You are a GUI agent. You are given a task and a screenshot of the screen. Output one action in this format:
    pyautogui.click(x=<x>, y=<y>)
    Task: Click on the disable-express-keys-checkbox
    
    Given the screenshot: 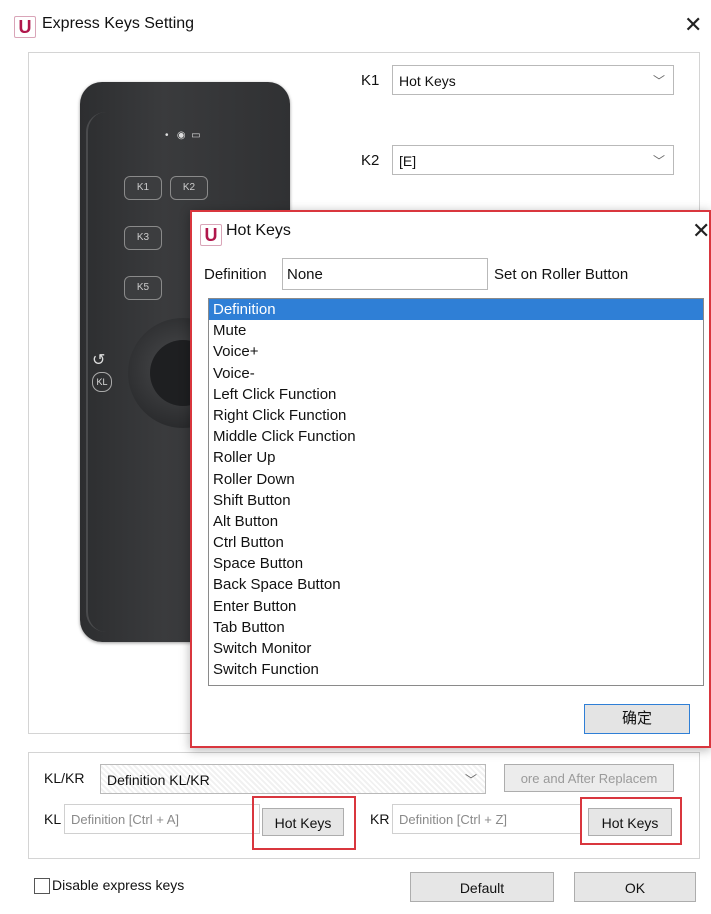 What is the action you would take?
    pyautogui.click(x=42, y=886)
    